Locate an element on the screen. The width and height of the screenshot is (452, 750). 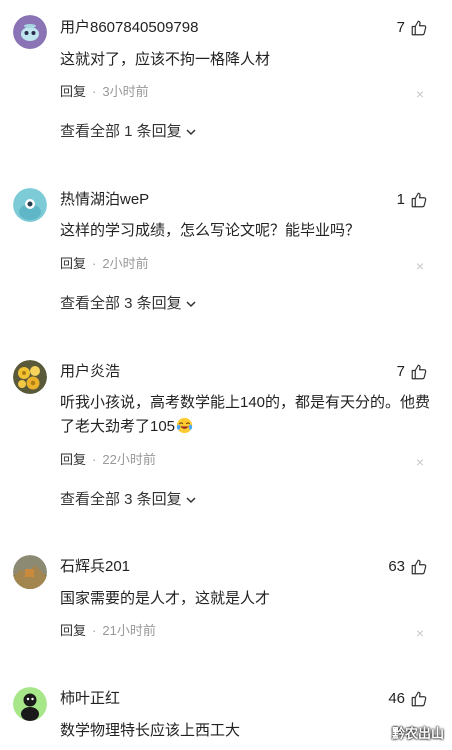
like-button: 63 is located at coordinates (408, 567).